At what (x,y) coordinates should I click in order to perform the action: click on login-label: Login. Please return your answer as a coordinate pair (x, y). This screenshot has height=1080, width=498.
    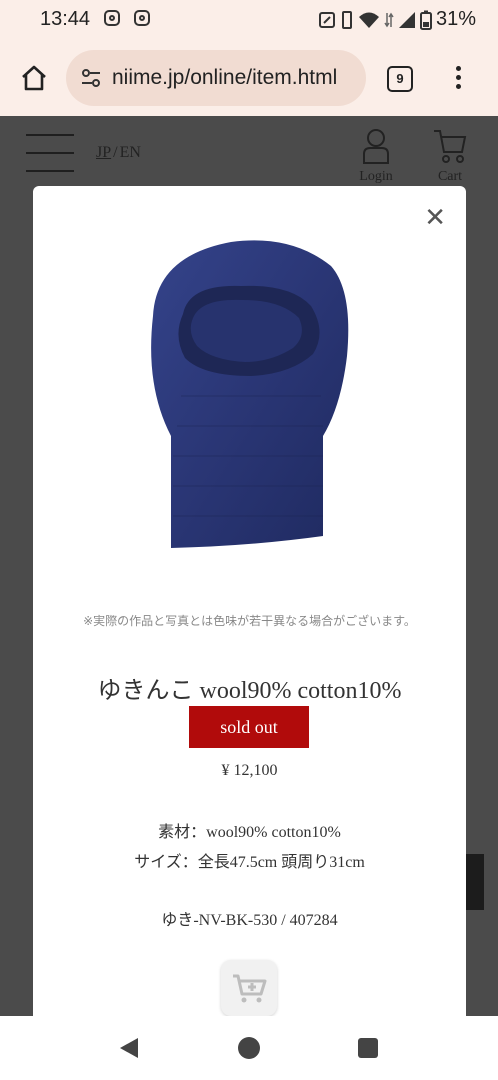
    Looking at the image, I should click on (376, 176).